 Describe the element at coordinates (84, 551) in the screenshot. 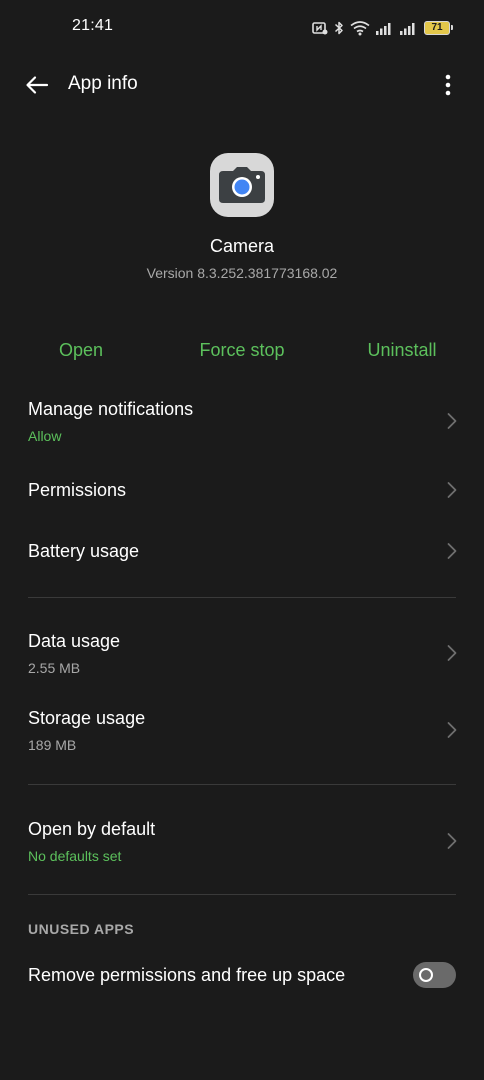

I see `row-title: Battery usage` at that location.